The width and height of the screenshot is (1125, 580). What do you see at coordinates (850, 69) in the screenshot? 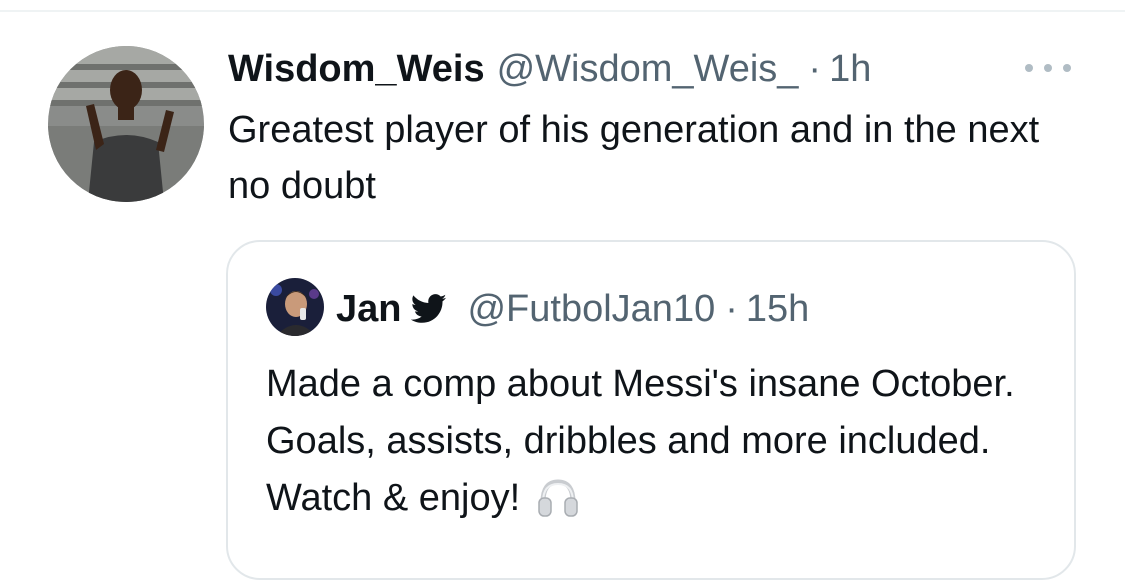
I see `tweet-timestamp: 1h` at bounding box center [850, 69].